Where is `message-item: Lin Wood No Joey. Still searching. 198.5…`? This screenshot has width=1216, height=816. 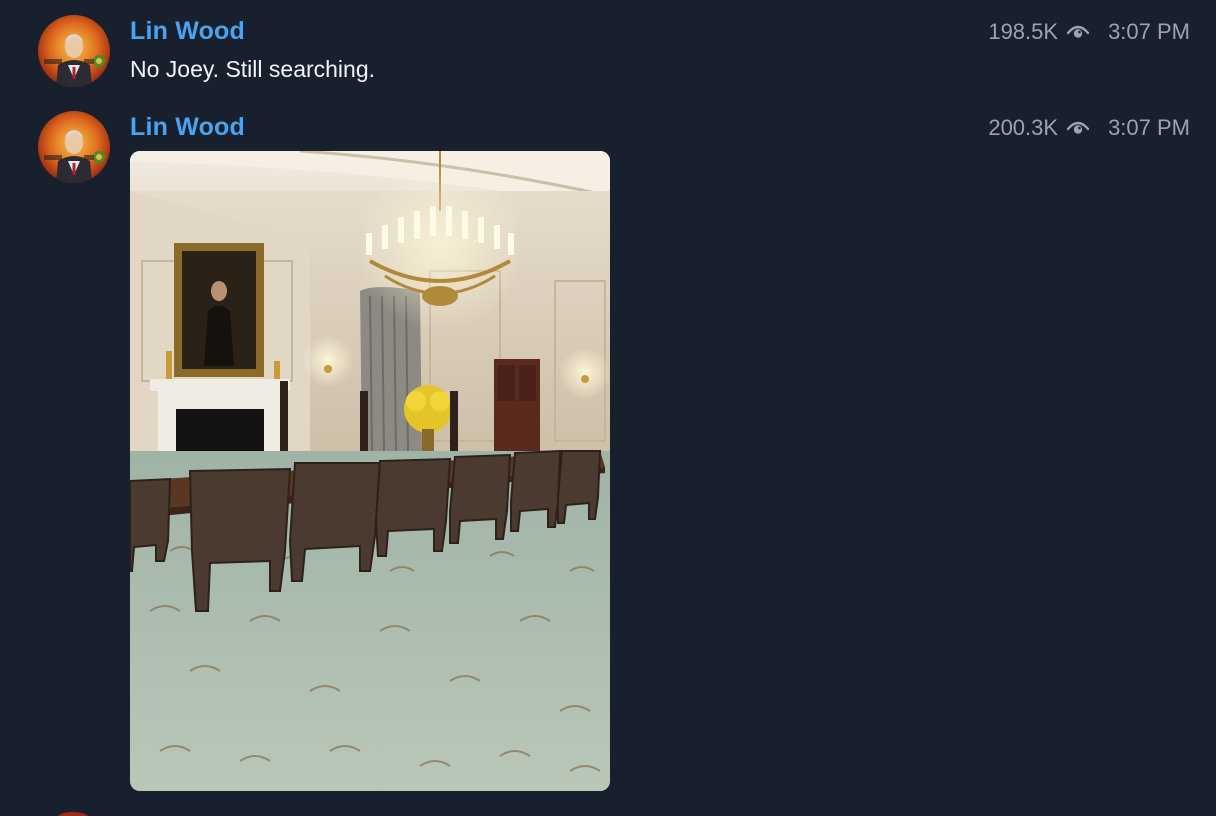
message-item: Lin Wood No Joey. Still searching. 198.5… is located at coordinates (608, 50).